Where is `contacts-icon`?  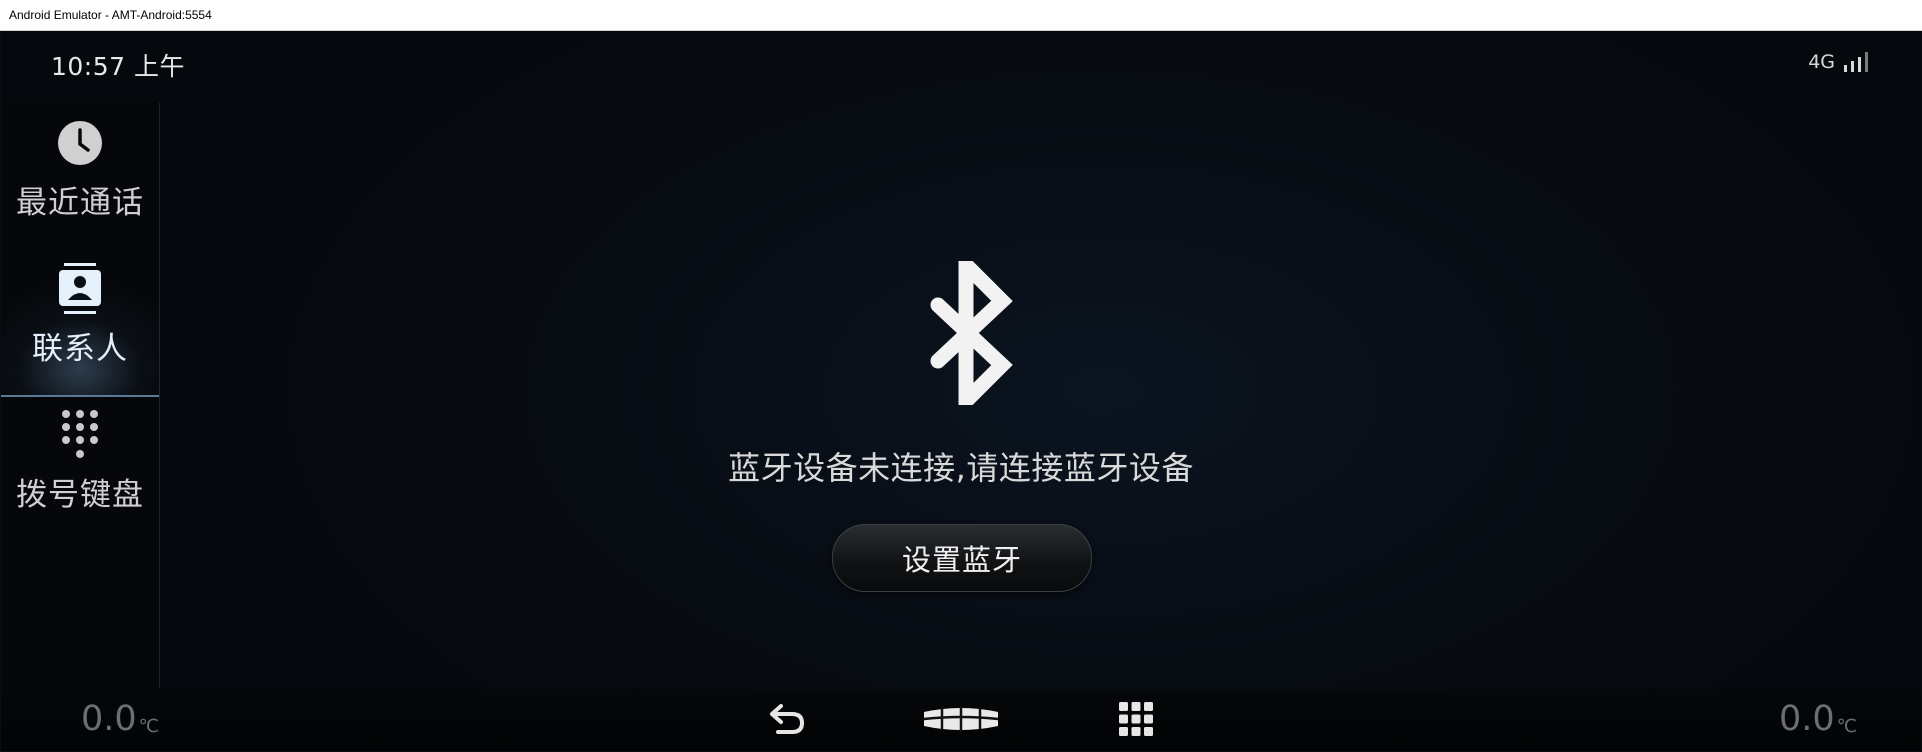 contacts-icon is located at coordinates (80, 288).